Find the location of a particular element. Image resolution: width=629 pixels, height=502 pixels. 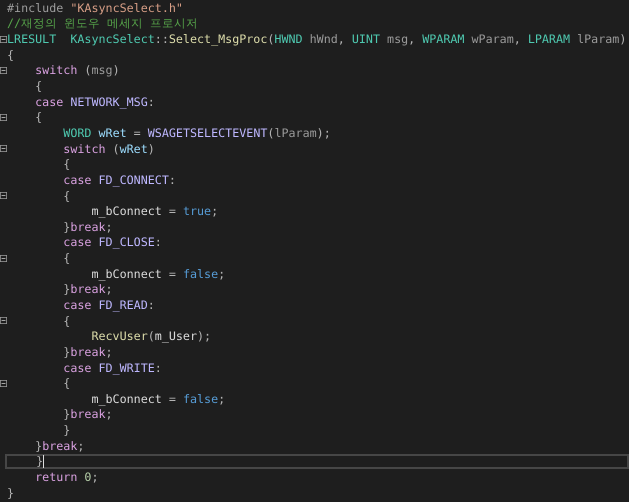

boolean-literal: true is located at coordinates (197, 211).